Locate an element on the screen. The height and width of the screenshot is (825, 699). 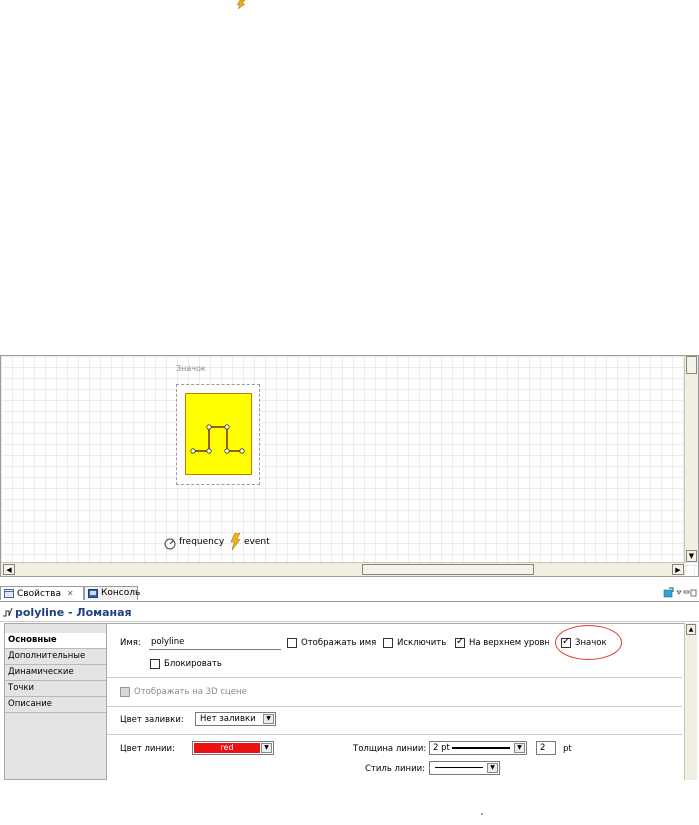
highlight-ellipse is located at coordinates (588, 642).